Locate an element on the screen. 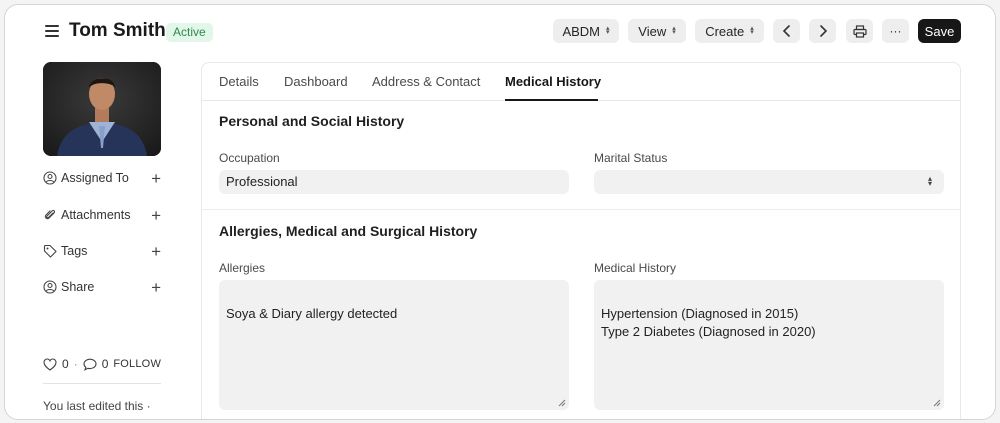 This screenshot has height=423, width=1000. create-dropdown-button: Create ▴ ▾ is located at coordinates (729, 31).